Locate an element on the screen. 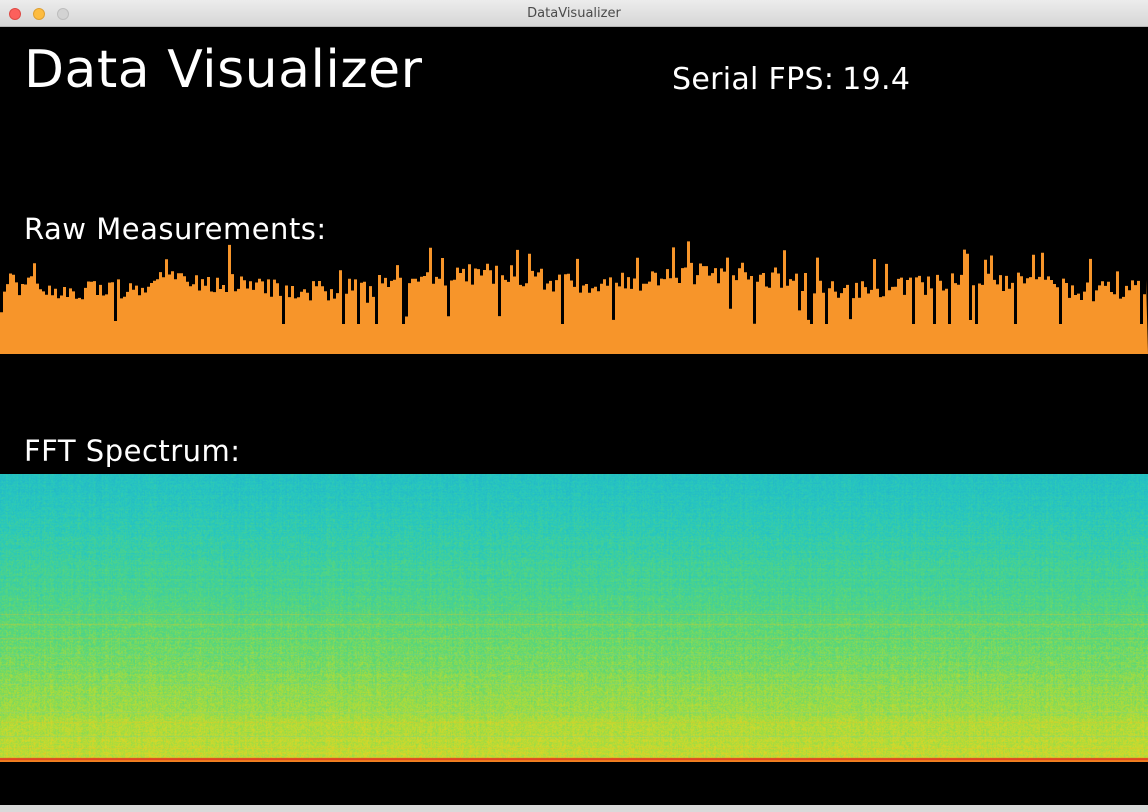 Image resolution: width=1148 pixels, height=812 pixels. window-bottom-edge is located at coordinates (574, 808).